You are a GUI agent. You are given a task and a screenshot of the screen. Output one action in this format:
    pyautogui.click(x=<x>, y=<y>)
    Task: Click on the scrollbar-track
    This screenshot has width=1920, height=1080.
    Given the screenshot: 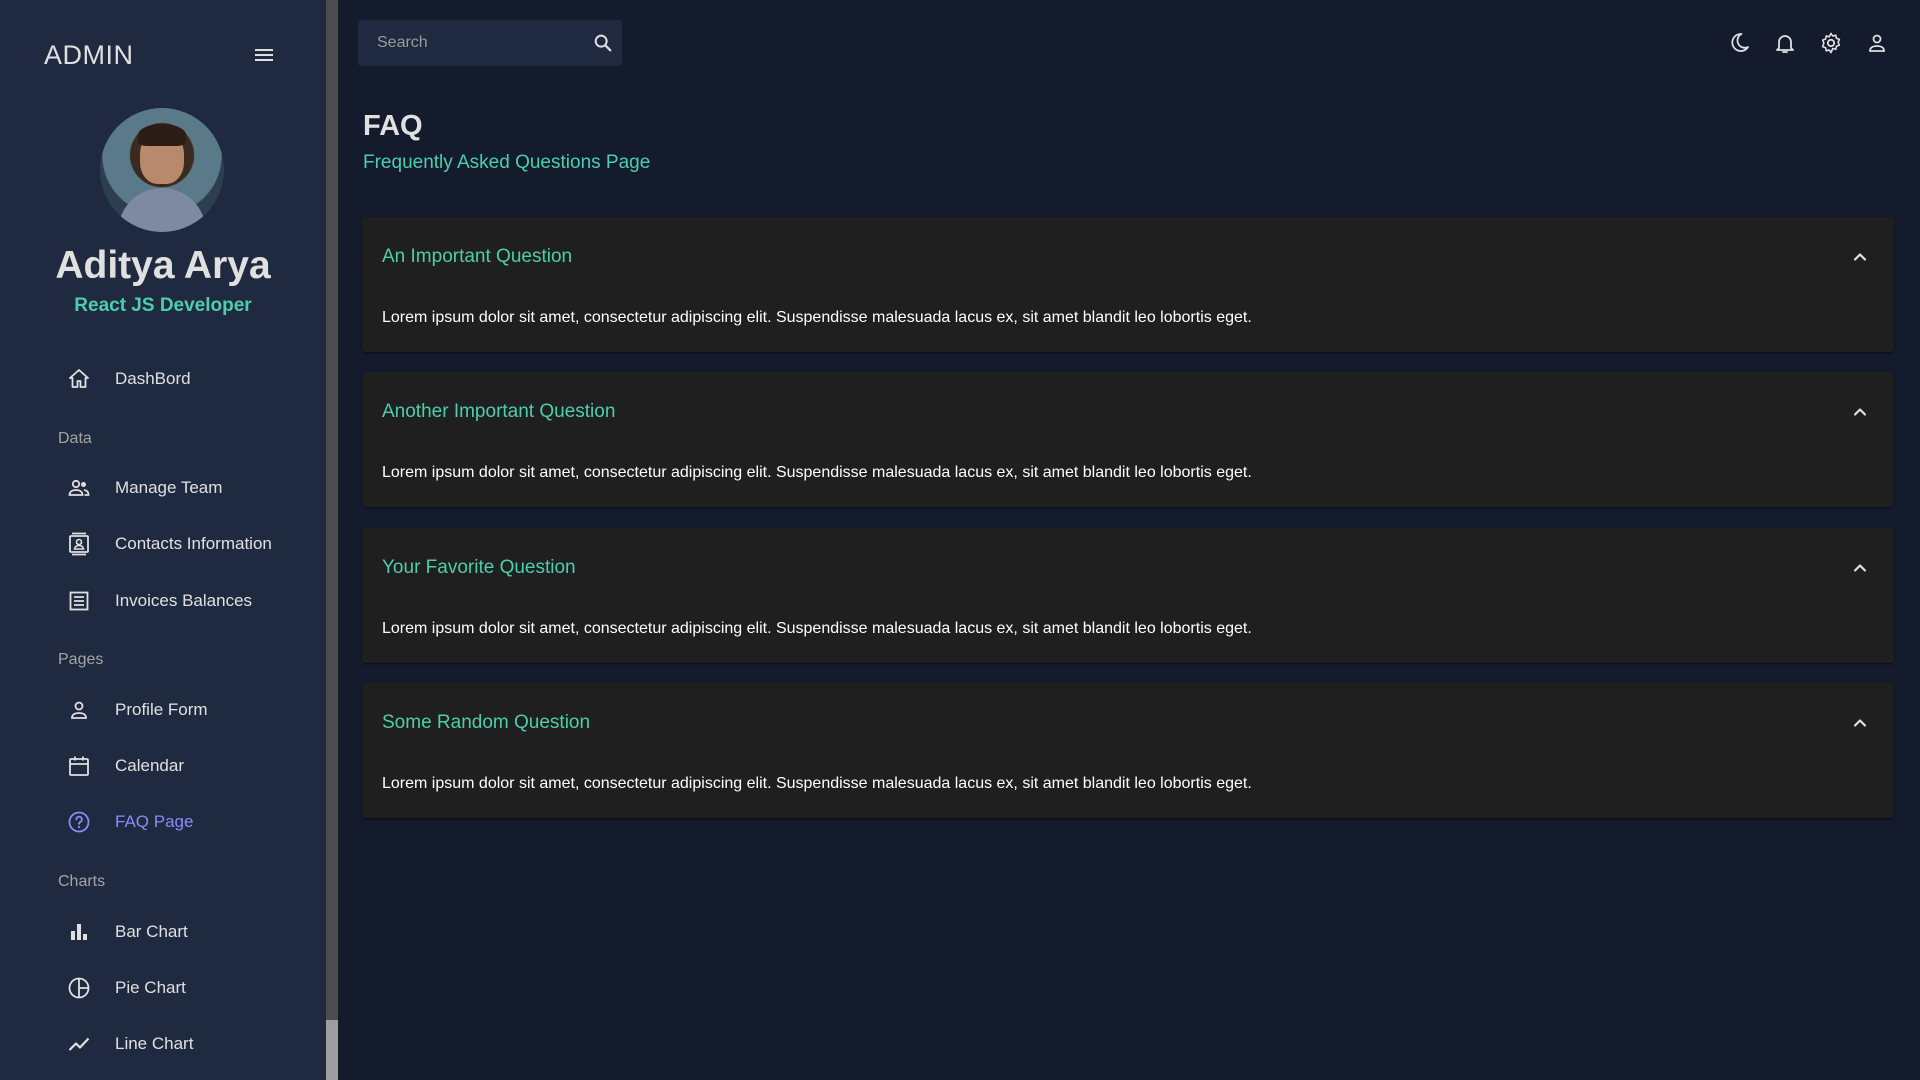 What is the action you would take?
    pyautogui.click(x=332, y=510)
    